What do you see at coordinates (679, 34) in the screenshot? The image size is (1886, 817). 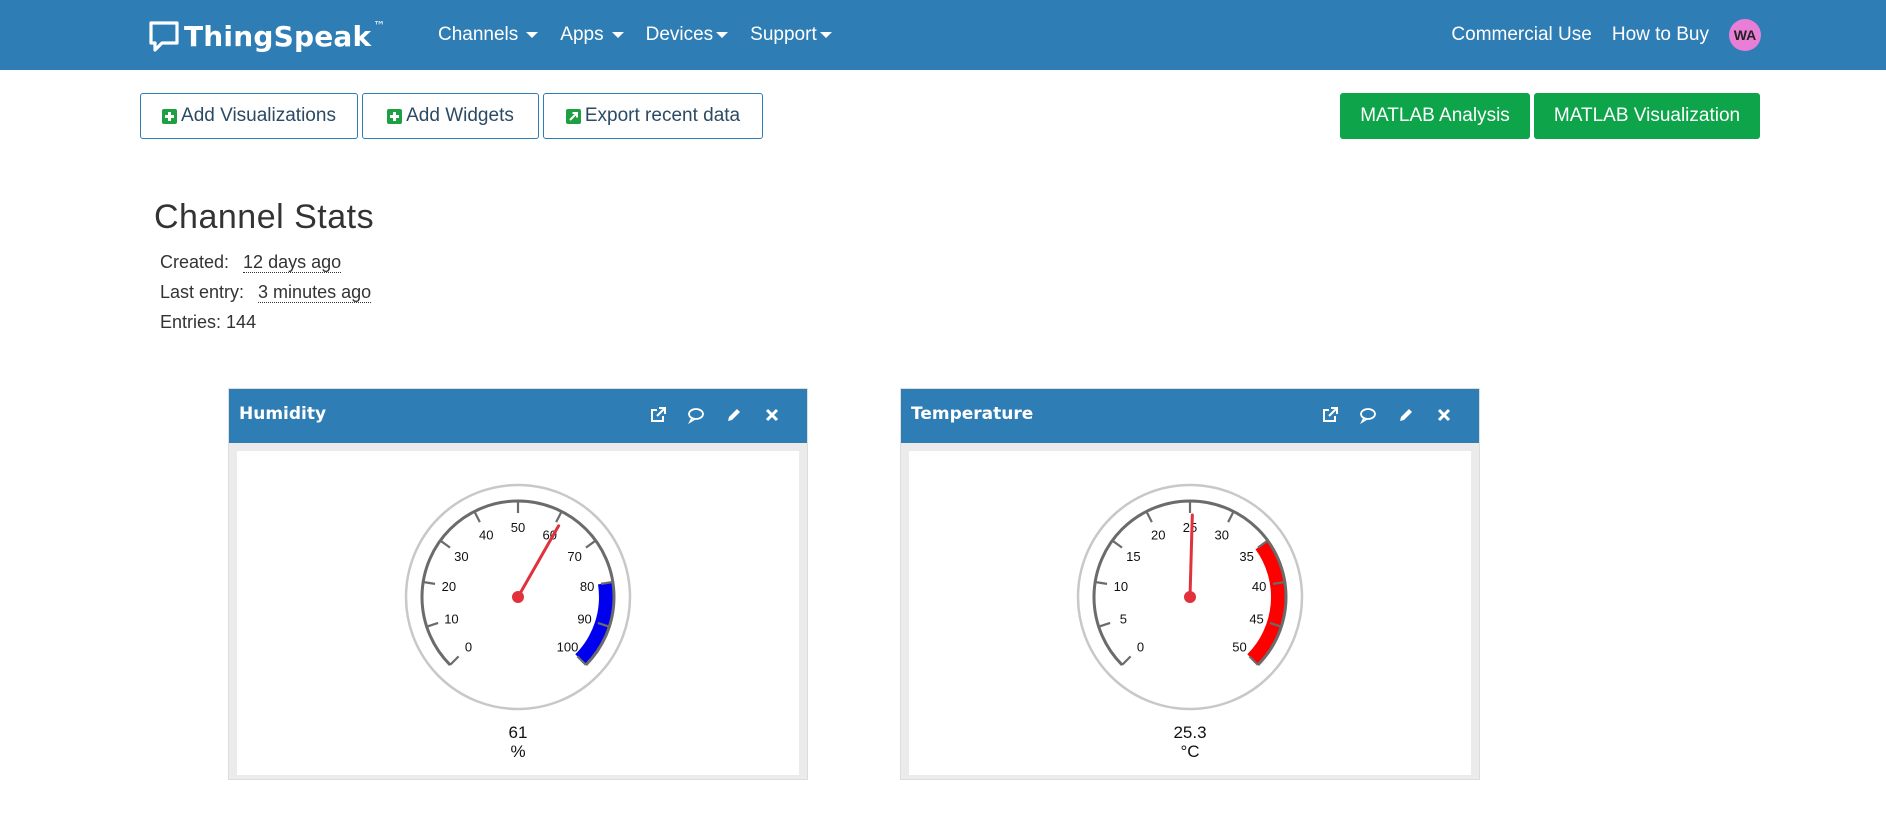 I see `menu-devices-label: Devices` at bounding box center [679, 34].